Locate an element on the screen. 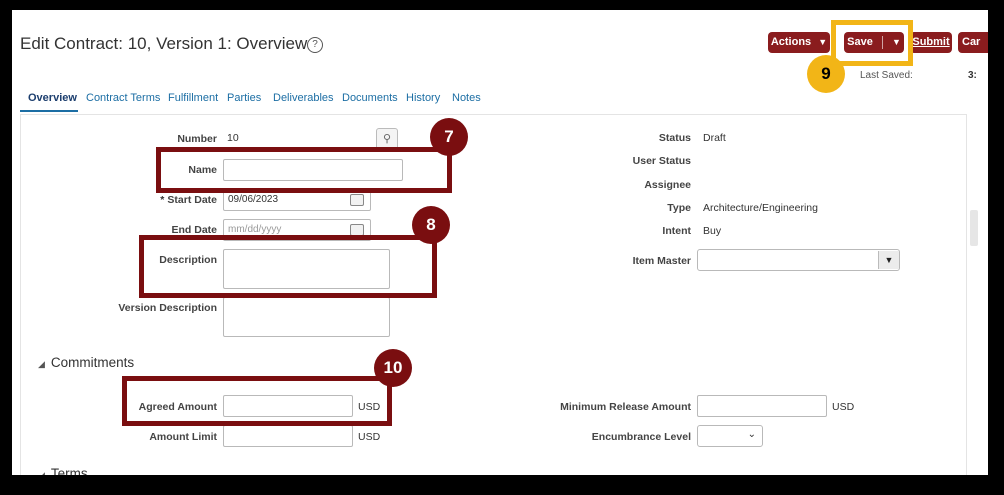  actions-button: Actions ▼ is located at coordinates (799, 42).